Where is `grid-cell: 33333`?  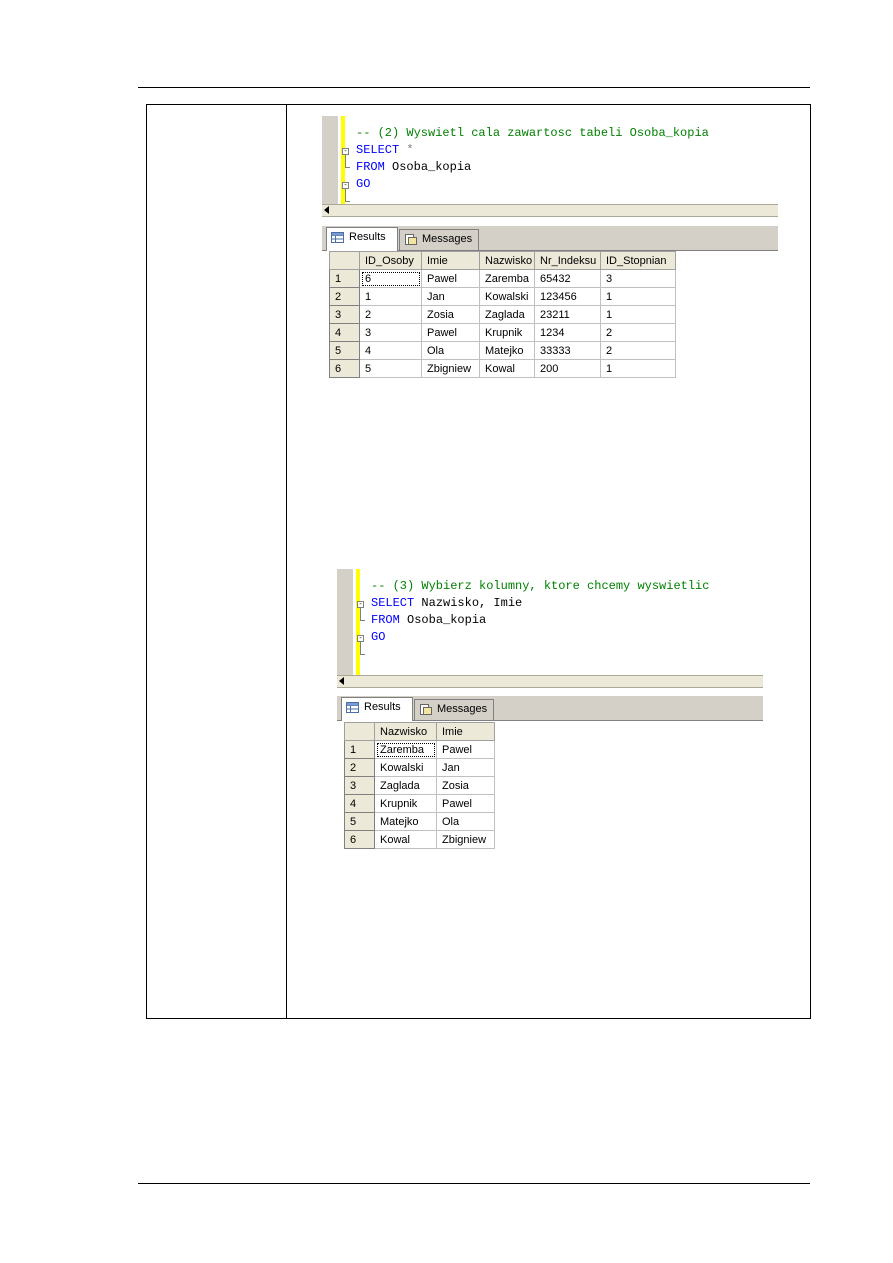
grid-cell: 33333 is located at coordinates (567, 350).